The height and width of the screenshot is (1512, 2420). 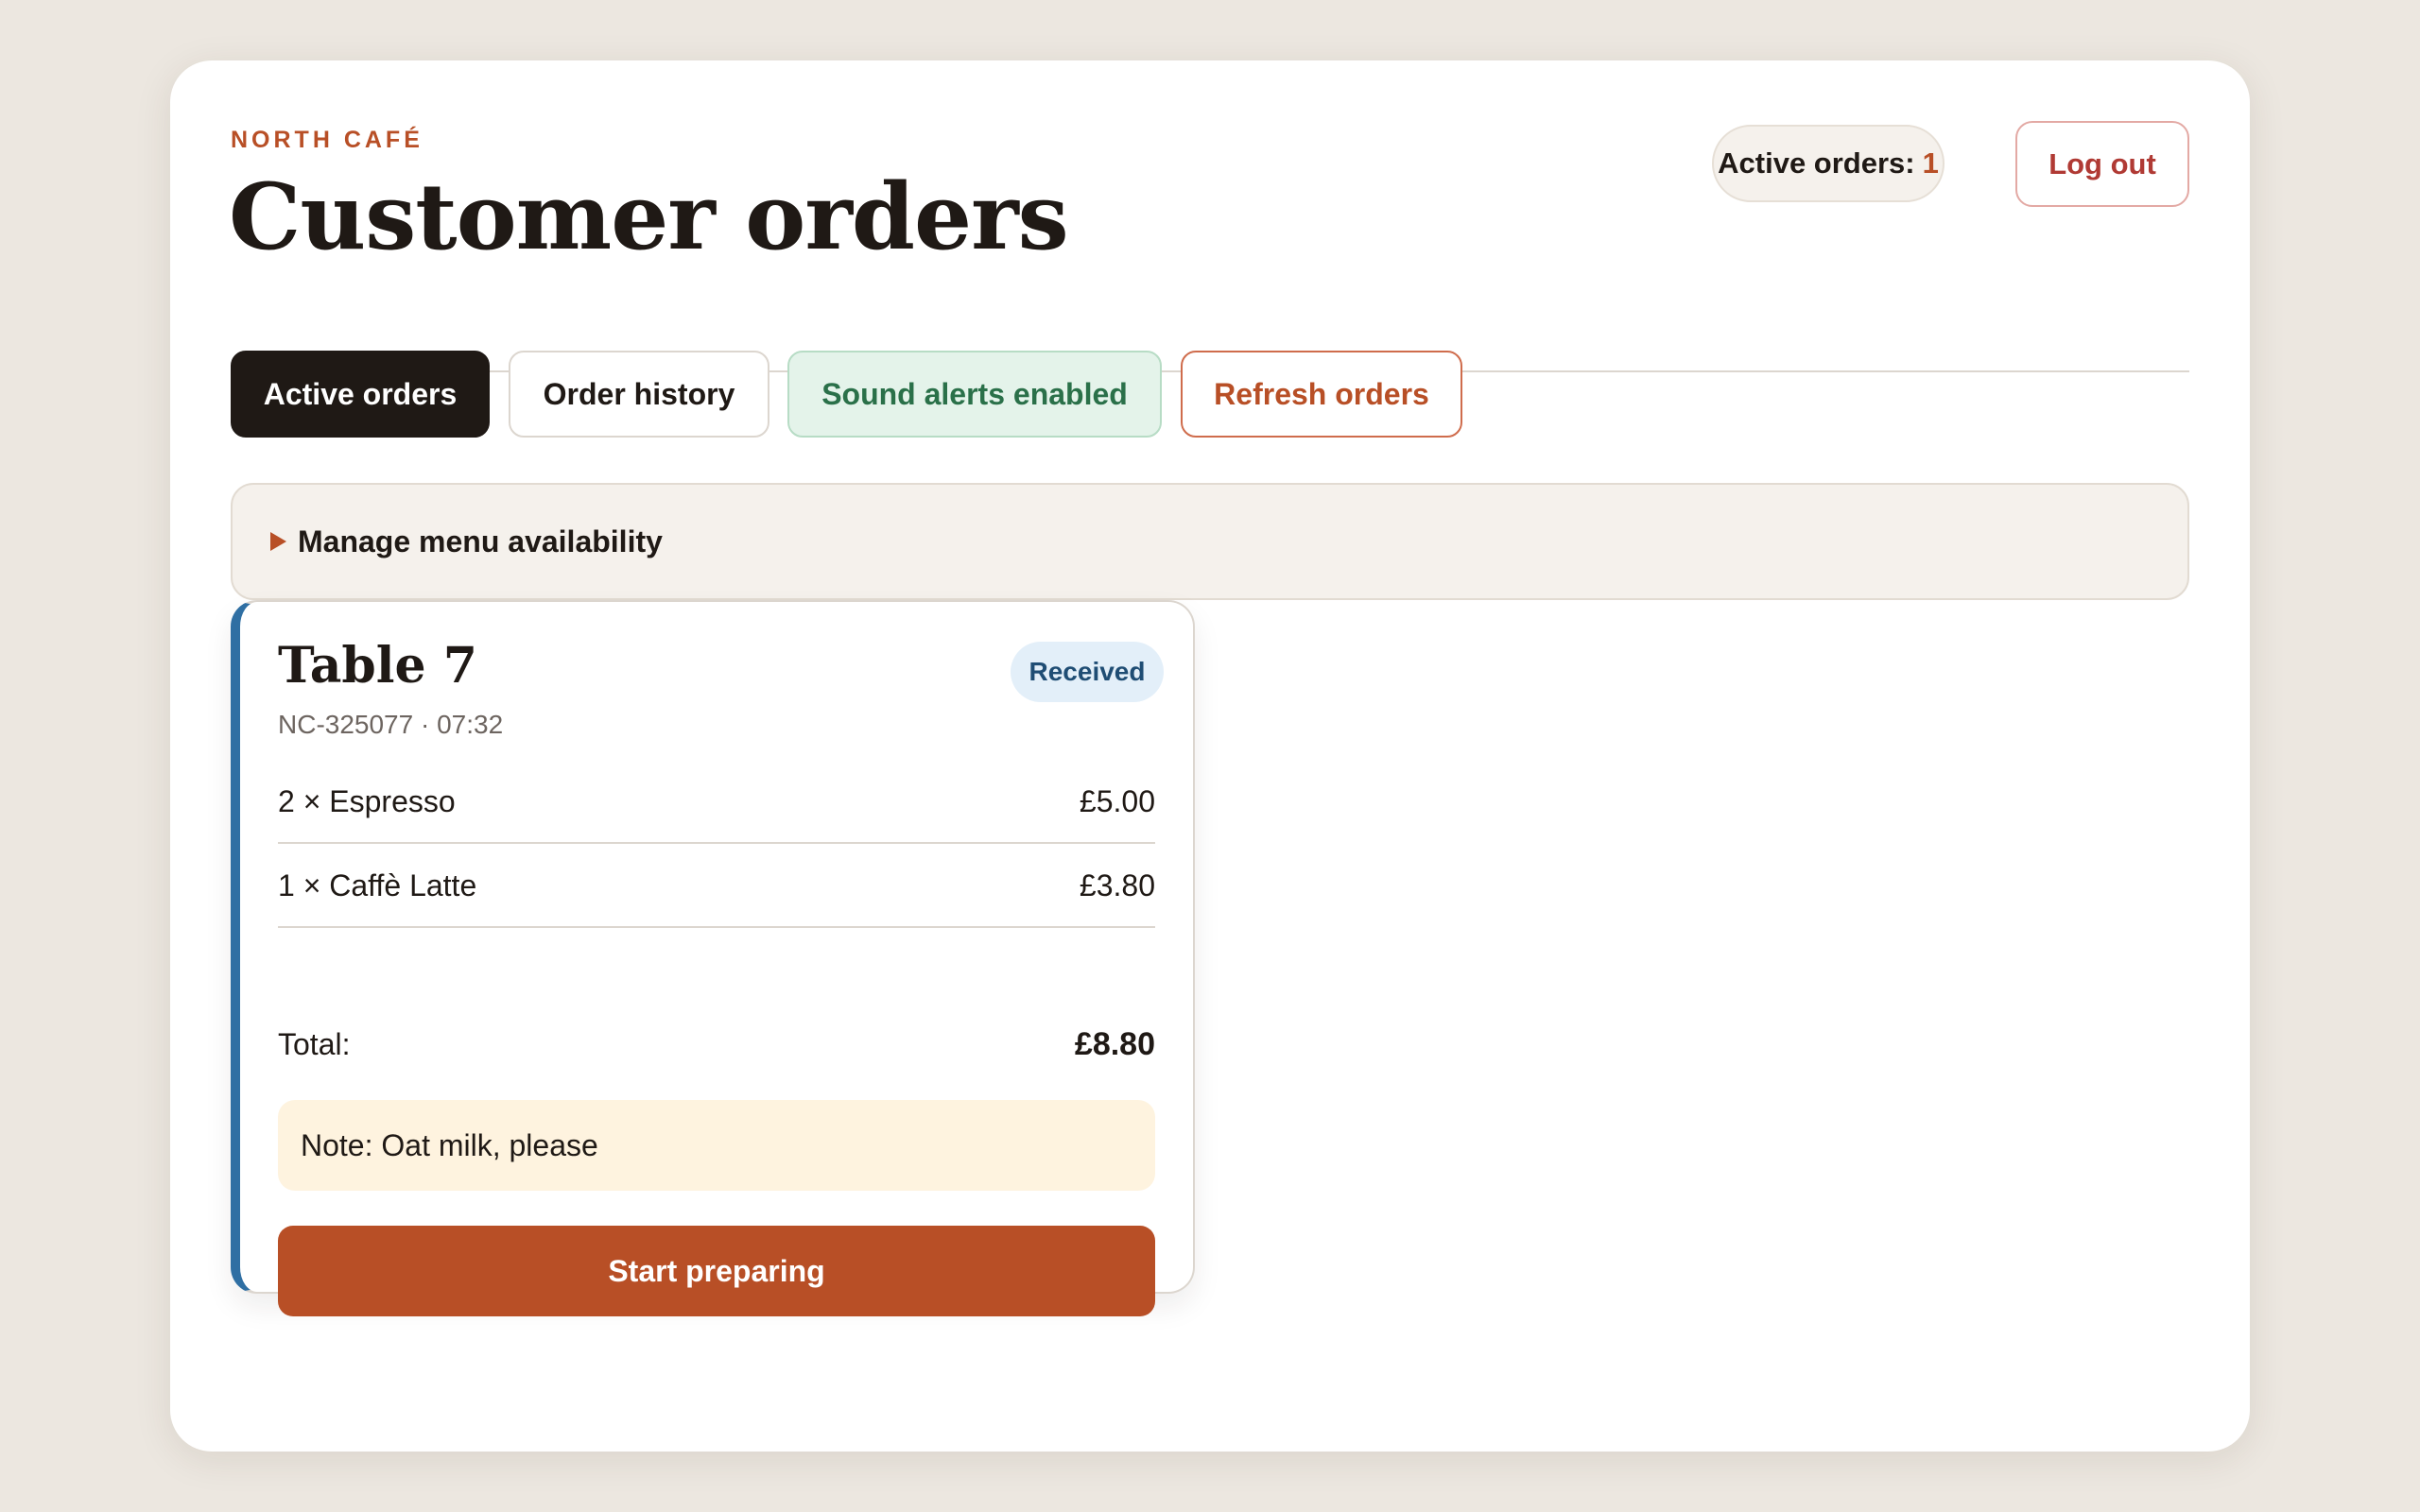 What do you see at coordinates (1117, 800) in the screenshot?
I see `order-item-price: £5.00` at bounding box center [1117, 800].